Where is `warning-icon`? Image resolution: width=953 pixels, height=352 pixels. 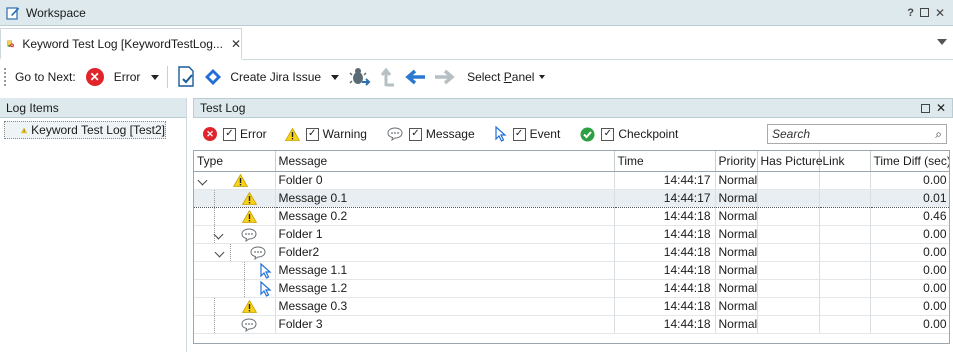
warning-icon is located at coordinates (249, 199).